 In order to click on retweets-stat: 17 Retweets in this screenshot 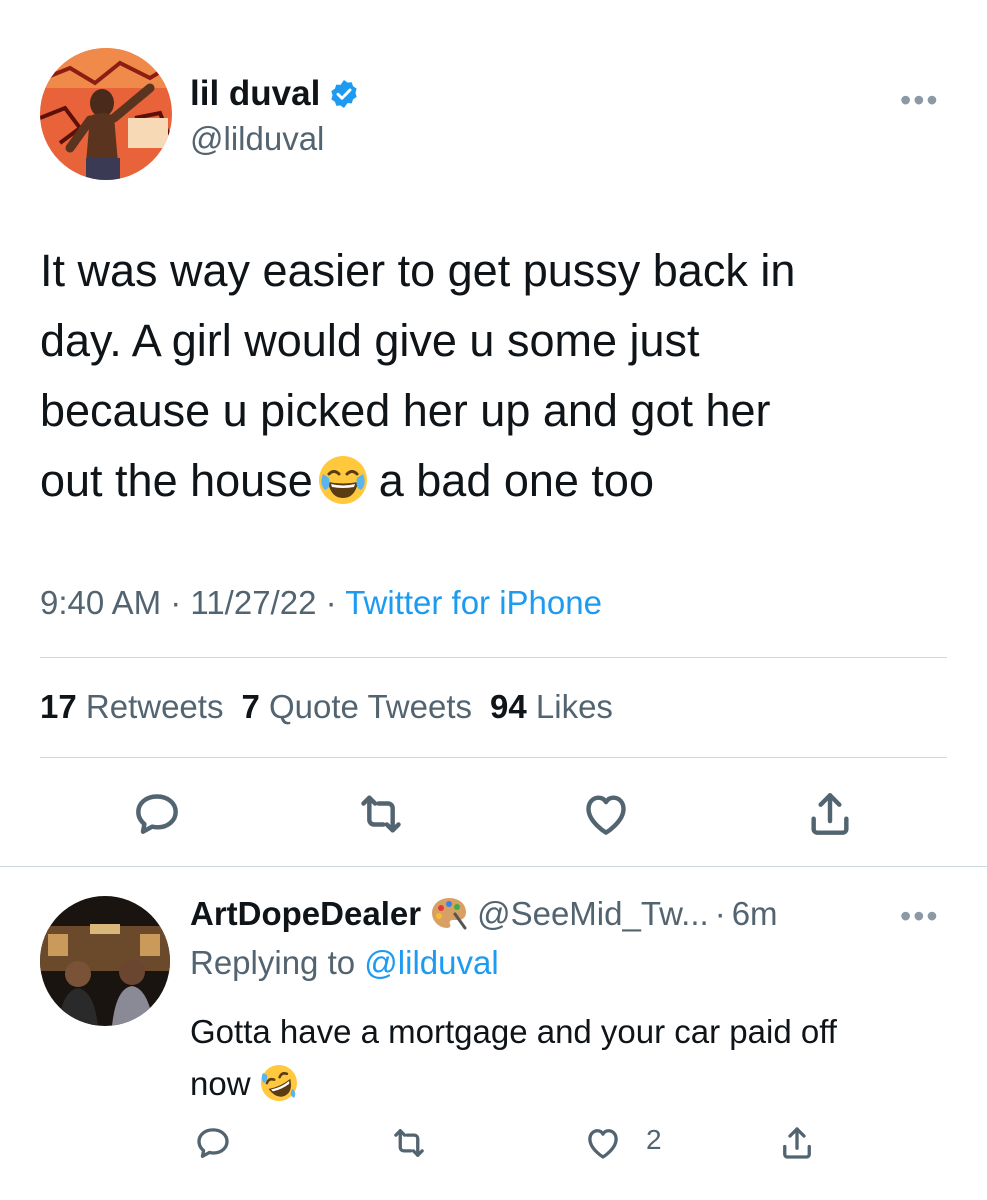, I will do `click(131, 706)`.